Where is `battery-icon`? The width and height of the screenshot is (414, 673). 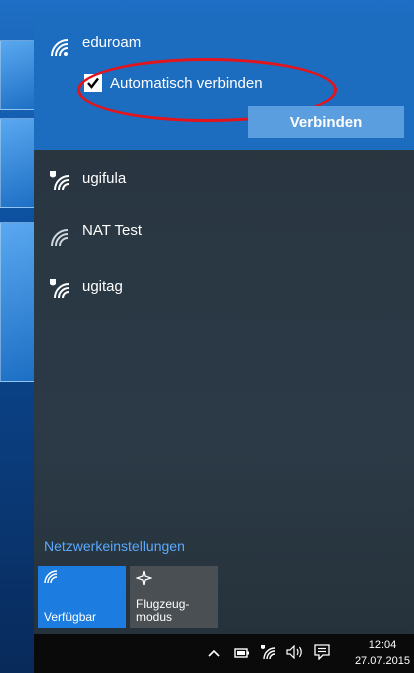
battery-icon is located at coordinates (242, 653).